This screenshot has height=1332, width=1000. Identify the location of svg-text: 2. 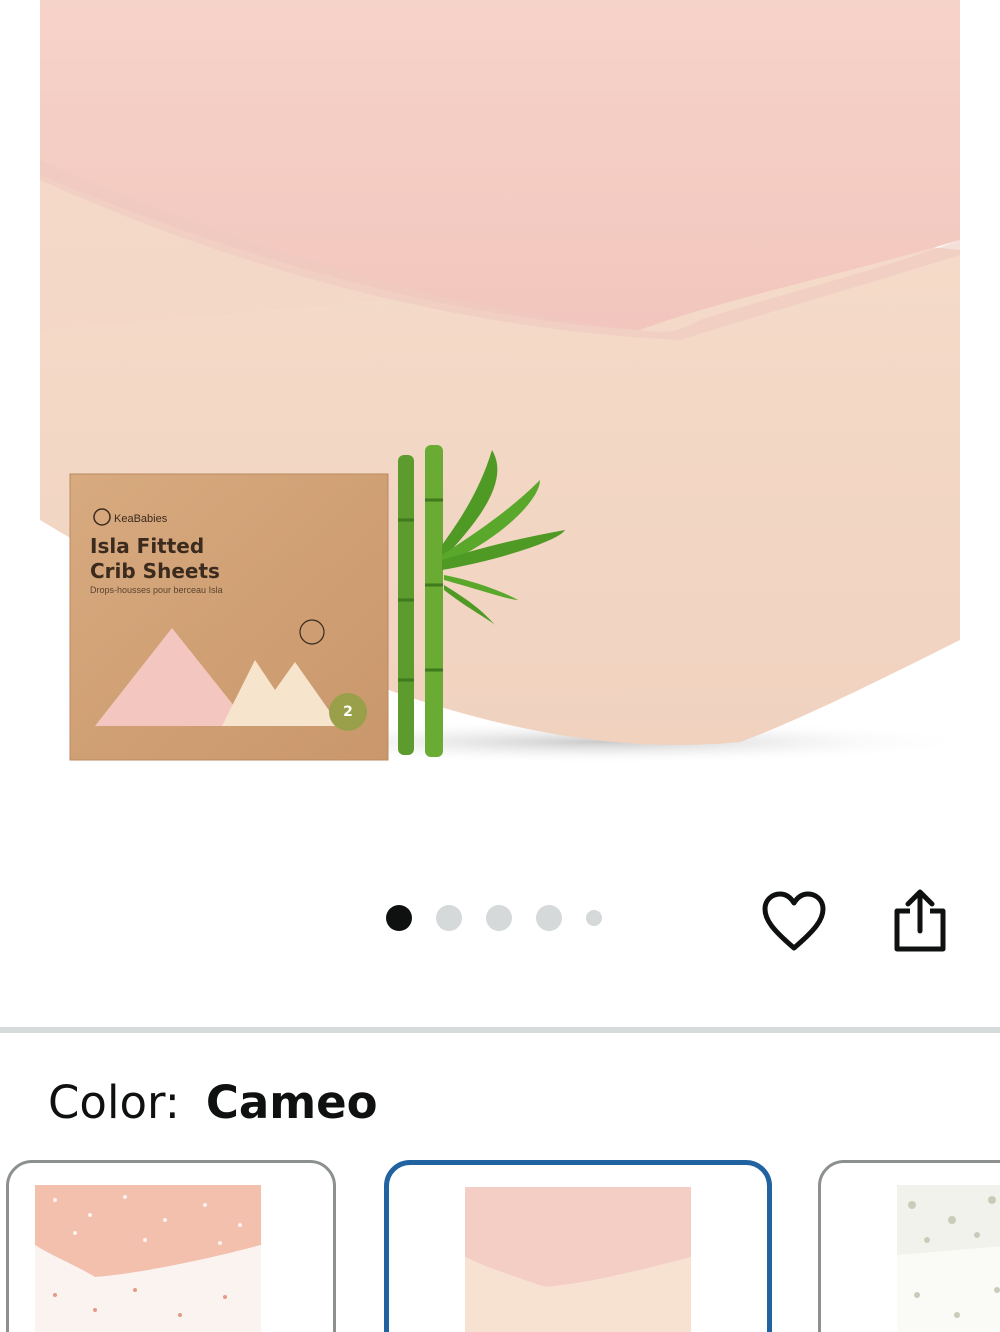
(348, 712).